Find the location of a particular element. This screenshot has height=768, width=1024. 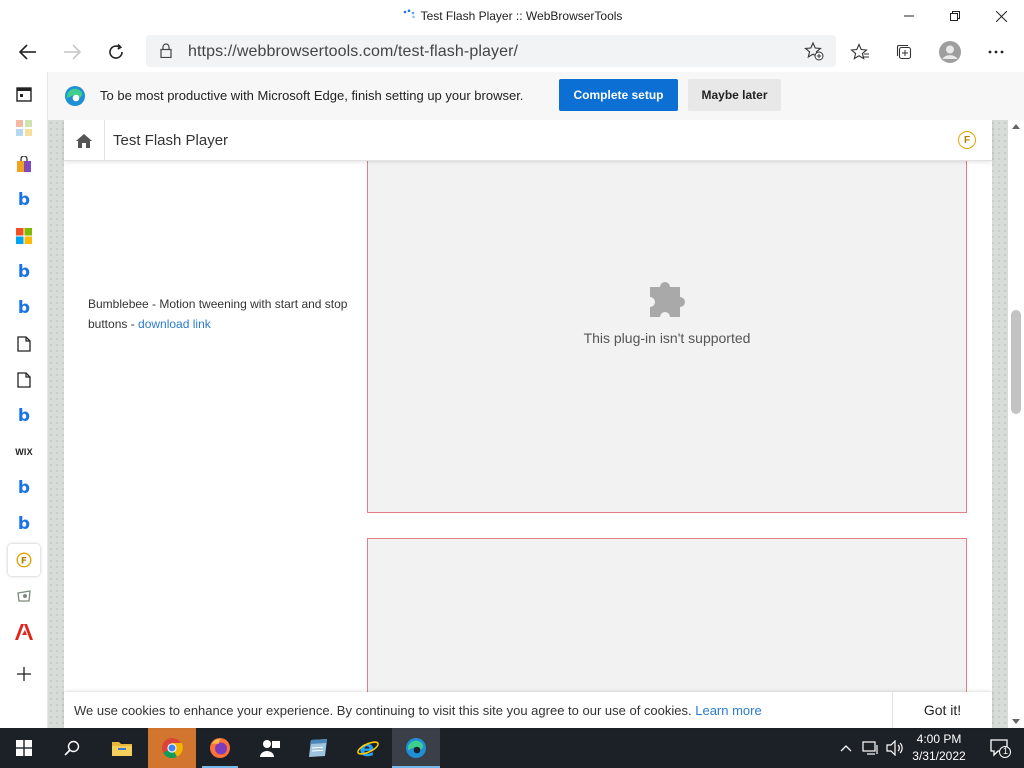

taskbar-chrome is located at coordinates (172, 748).